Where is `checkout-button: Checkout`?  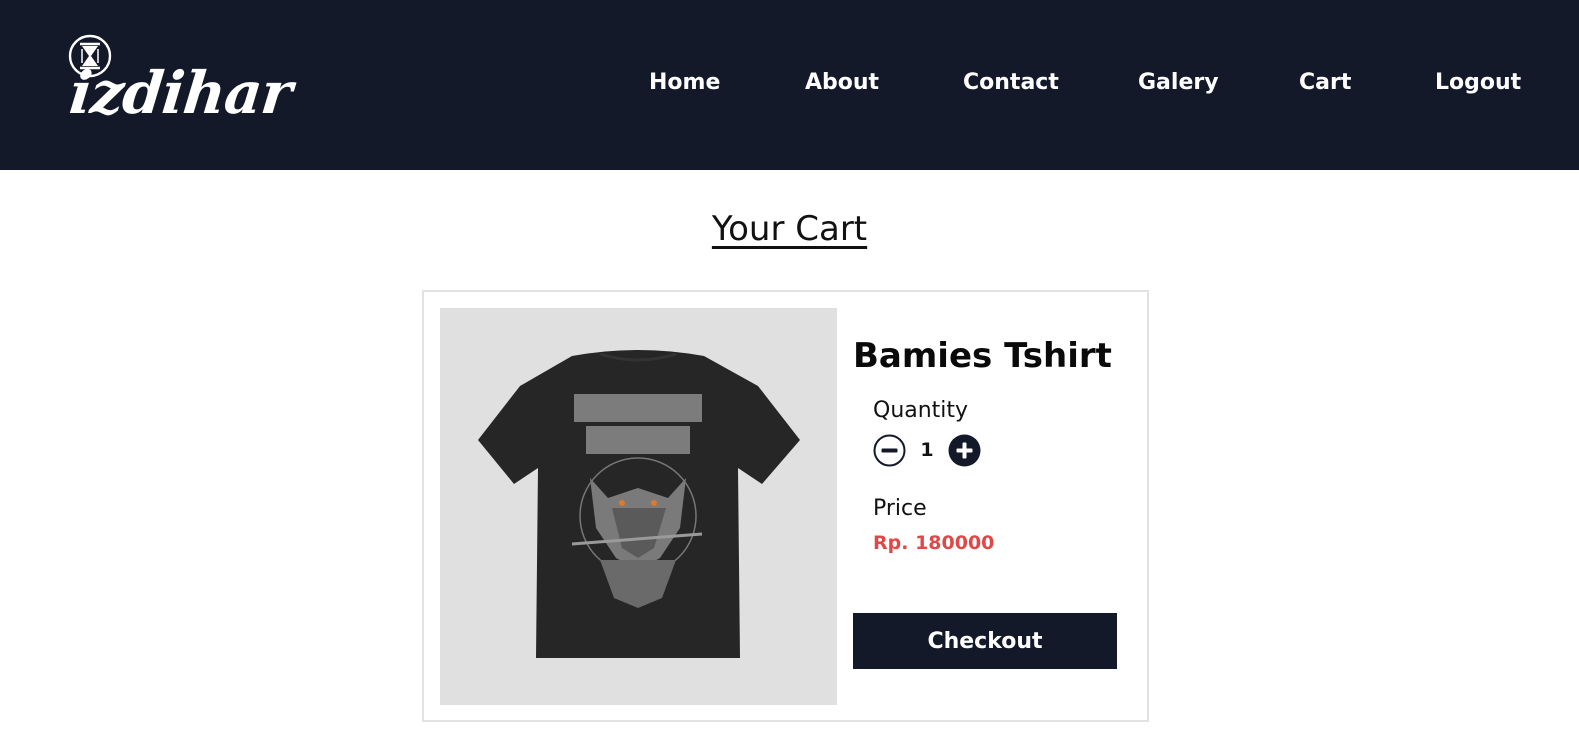 checkout-button: Checkout is located at coordinates (985, 641).